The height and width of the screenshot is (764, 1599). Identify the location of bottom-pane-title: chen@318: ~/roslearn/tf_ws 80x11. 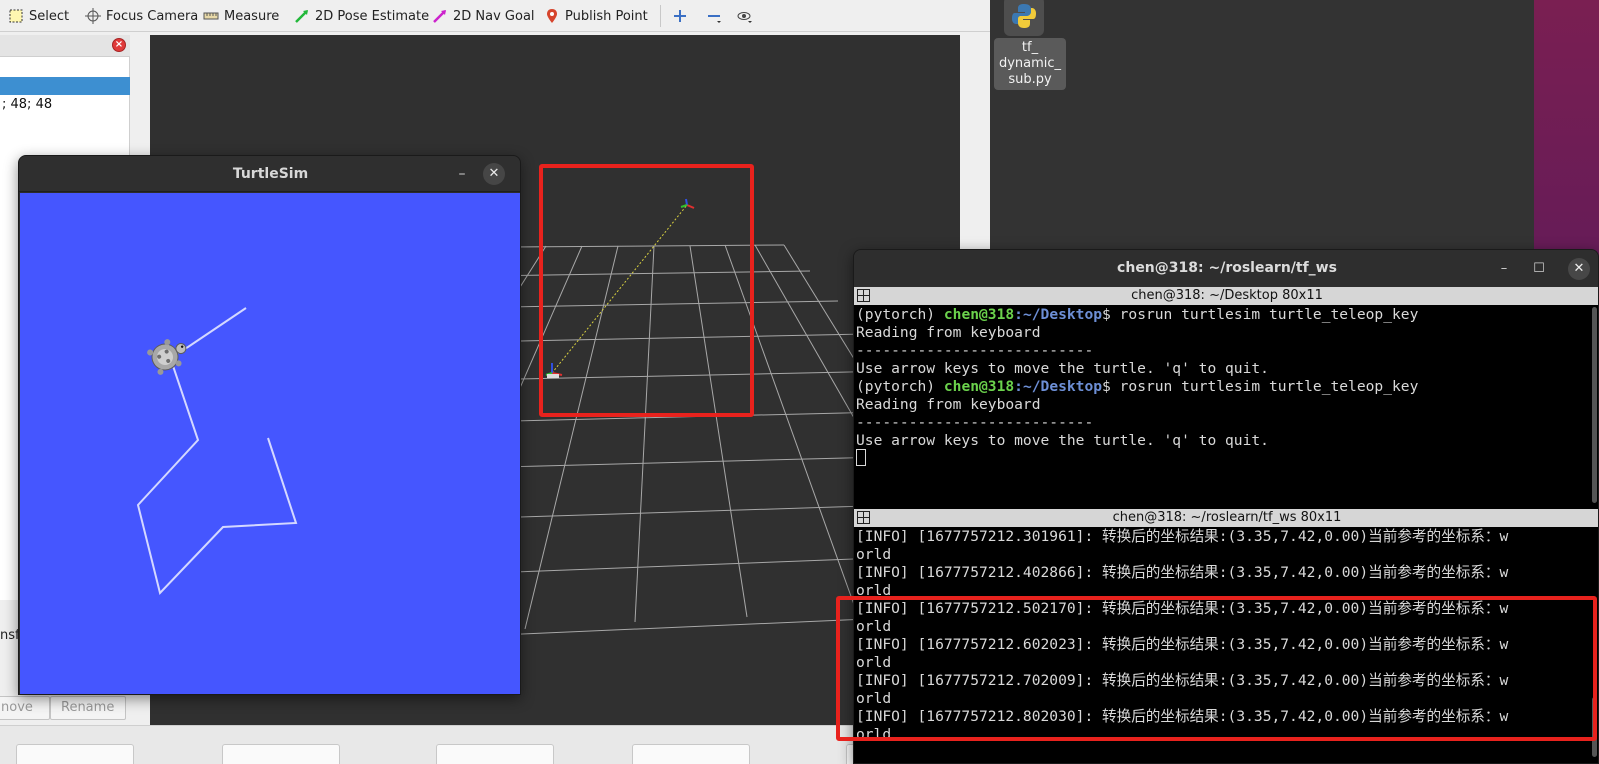
(1227, 517).